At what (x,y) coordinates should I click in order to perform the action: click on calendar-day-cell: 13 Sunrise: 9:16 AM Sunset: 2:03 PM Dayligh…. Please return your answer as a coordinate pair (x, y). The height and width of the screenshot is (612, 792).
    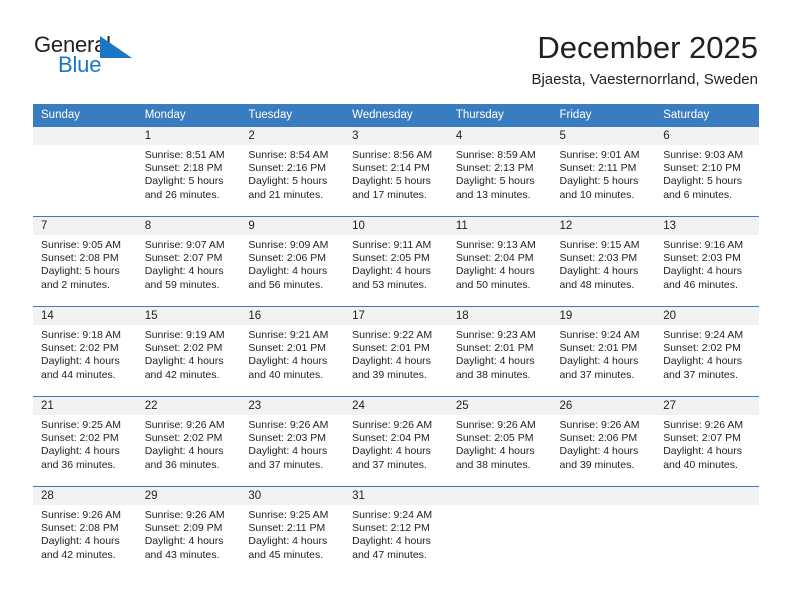
    Looking at the image, I should click on (707, 261).